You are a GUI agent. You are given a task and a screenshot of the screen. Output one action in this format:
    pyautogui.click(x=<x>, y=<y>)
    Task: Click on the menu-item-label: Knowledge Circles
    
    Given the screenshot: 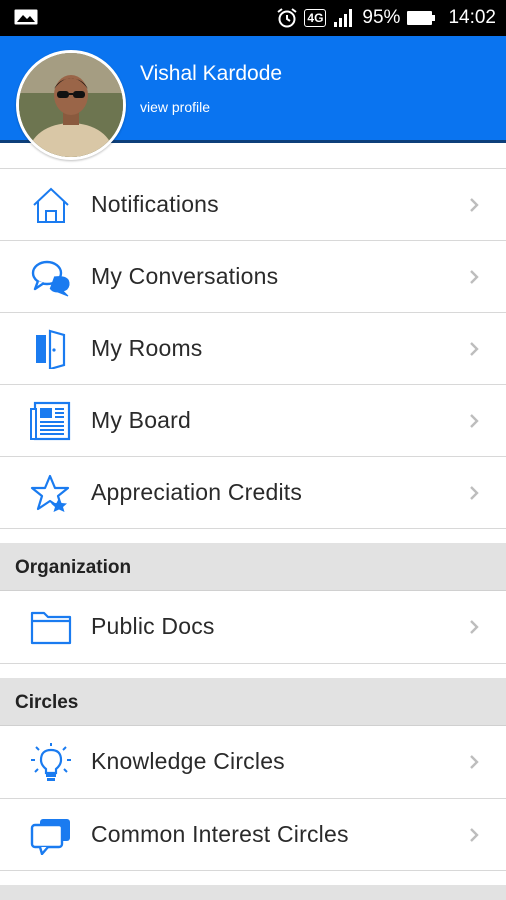 What is the action you would take?
    pyautogui.click(x=188, y=761)
    